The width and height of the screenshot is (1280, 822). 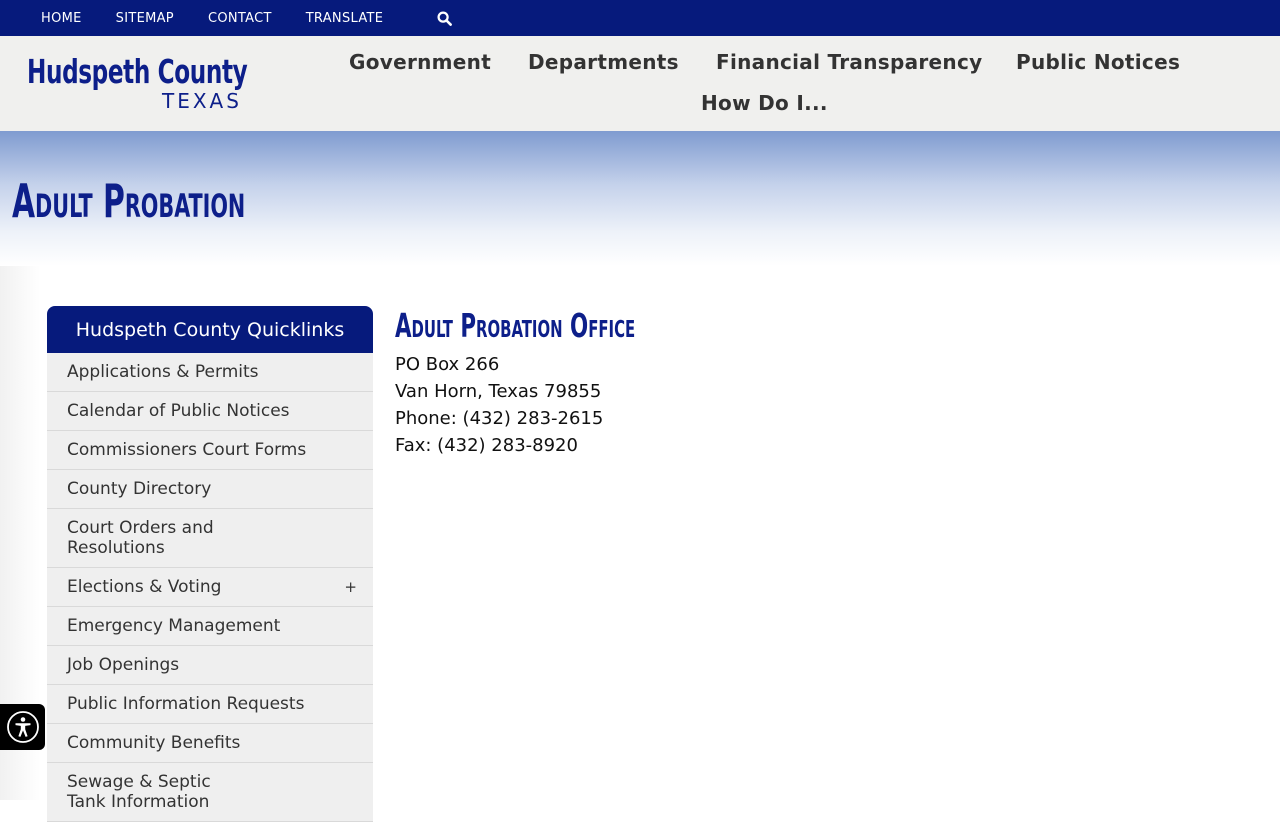 I want to click on quicklink-job-openings: Job Openings, so click(x=210, y=665).